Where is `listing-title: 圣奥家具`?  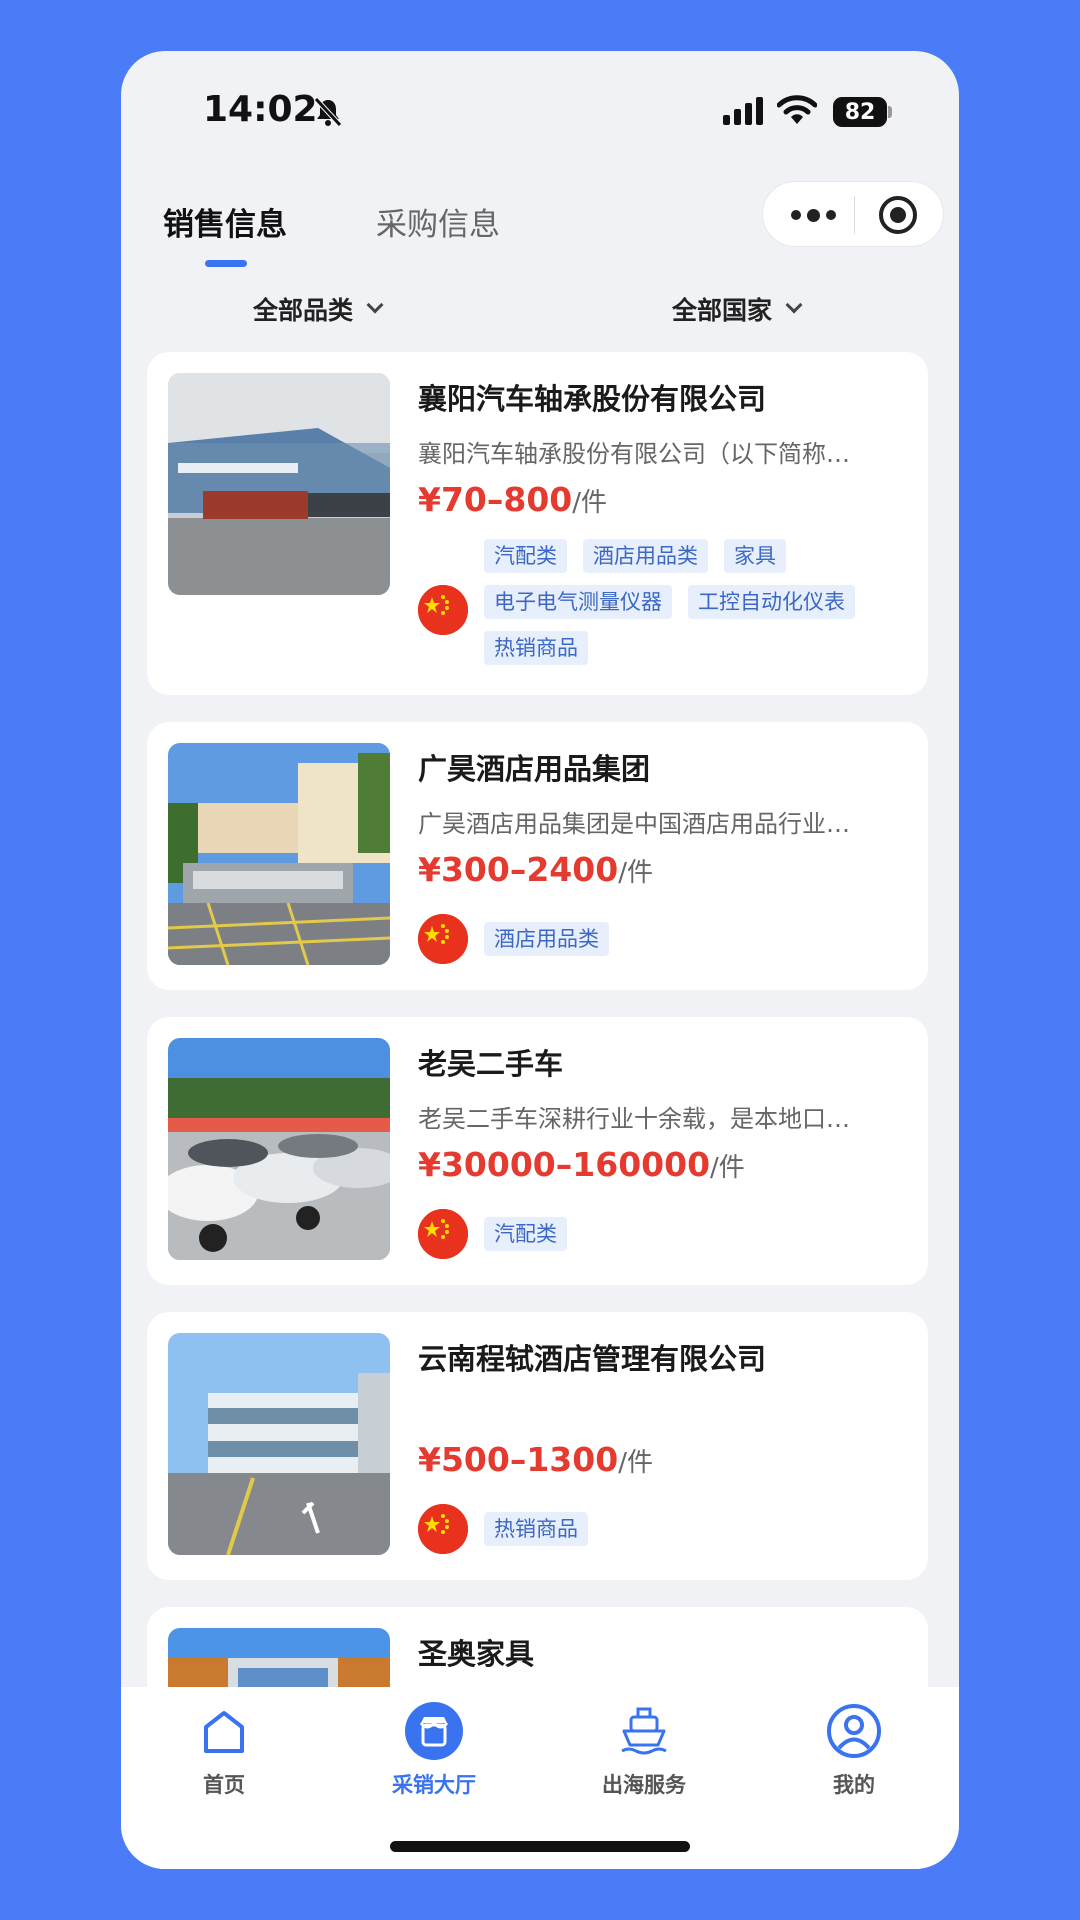
listing-title: 圣奥家具 is located at coordinates (476, 1654).